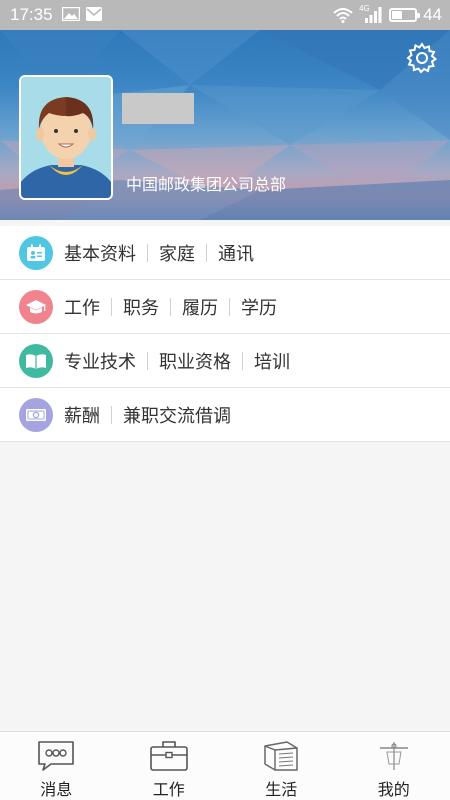 The height and width of the screenshot is (800, 450). Describe the element at coordinates (371, 13) in the screenshot. I see `signal-icon: 4G` at that location.